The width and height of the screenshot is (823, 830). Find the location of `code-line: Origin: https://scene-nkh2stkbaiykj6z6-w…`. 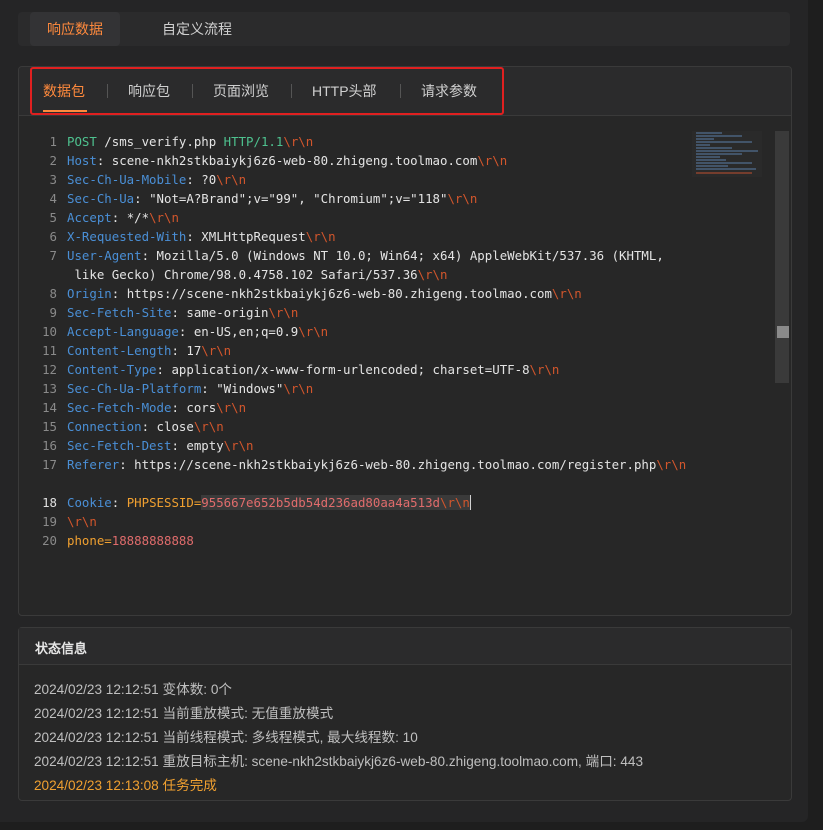

code-line: Origin: https://scene-nkh2stkbaiykj6z6-w… is located at coordinates (324, 293).